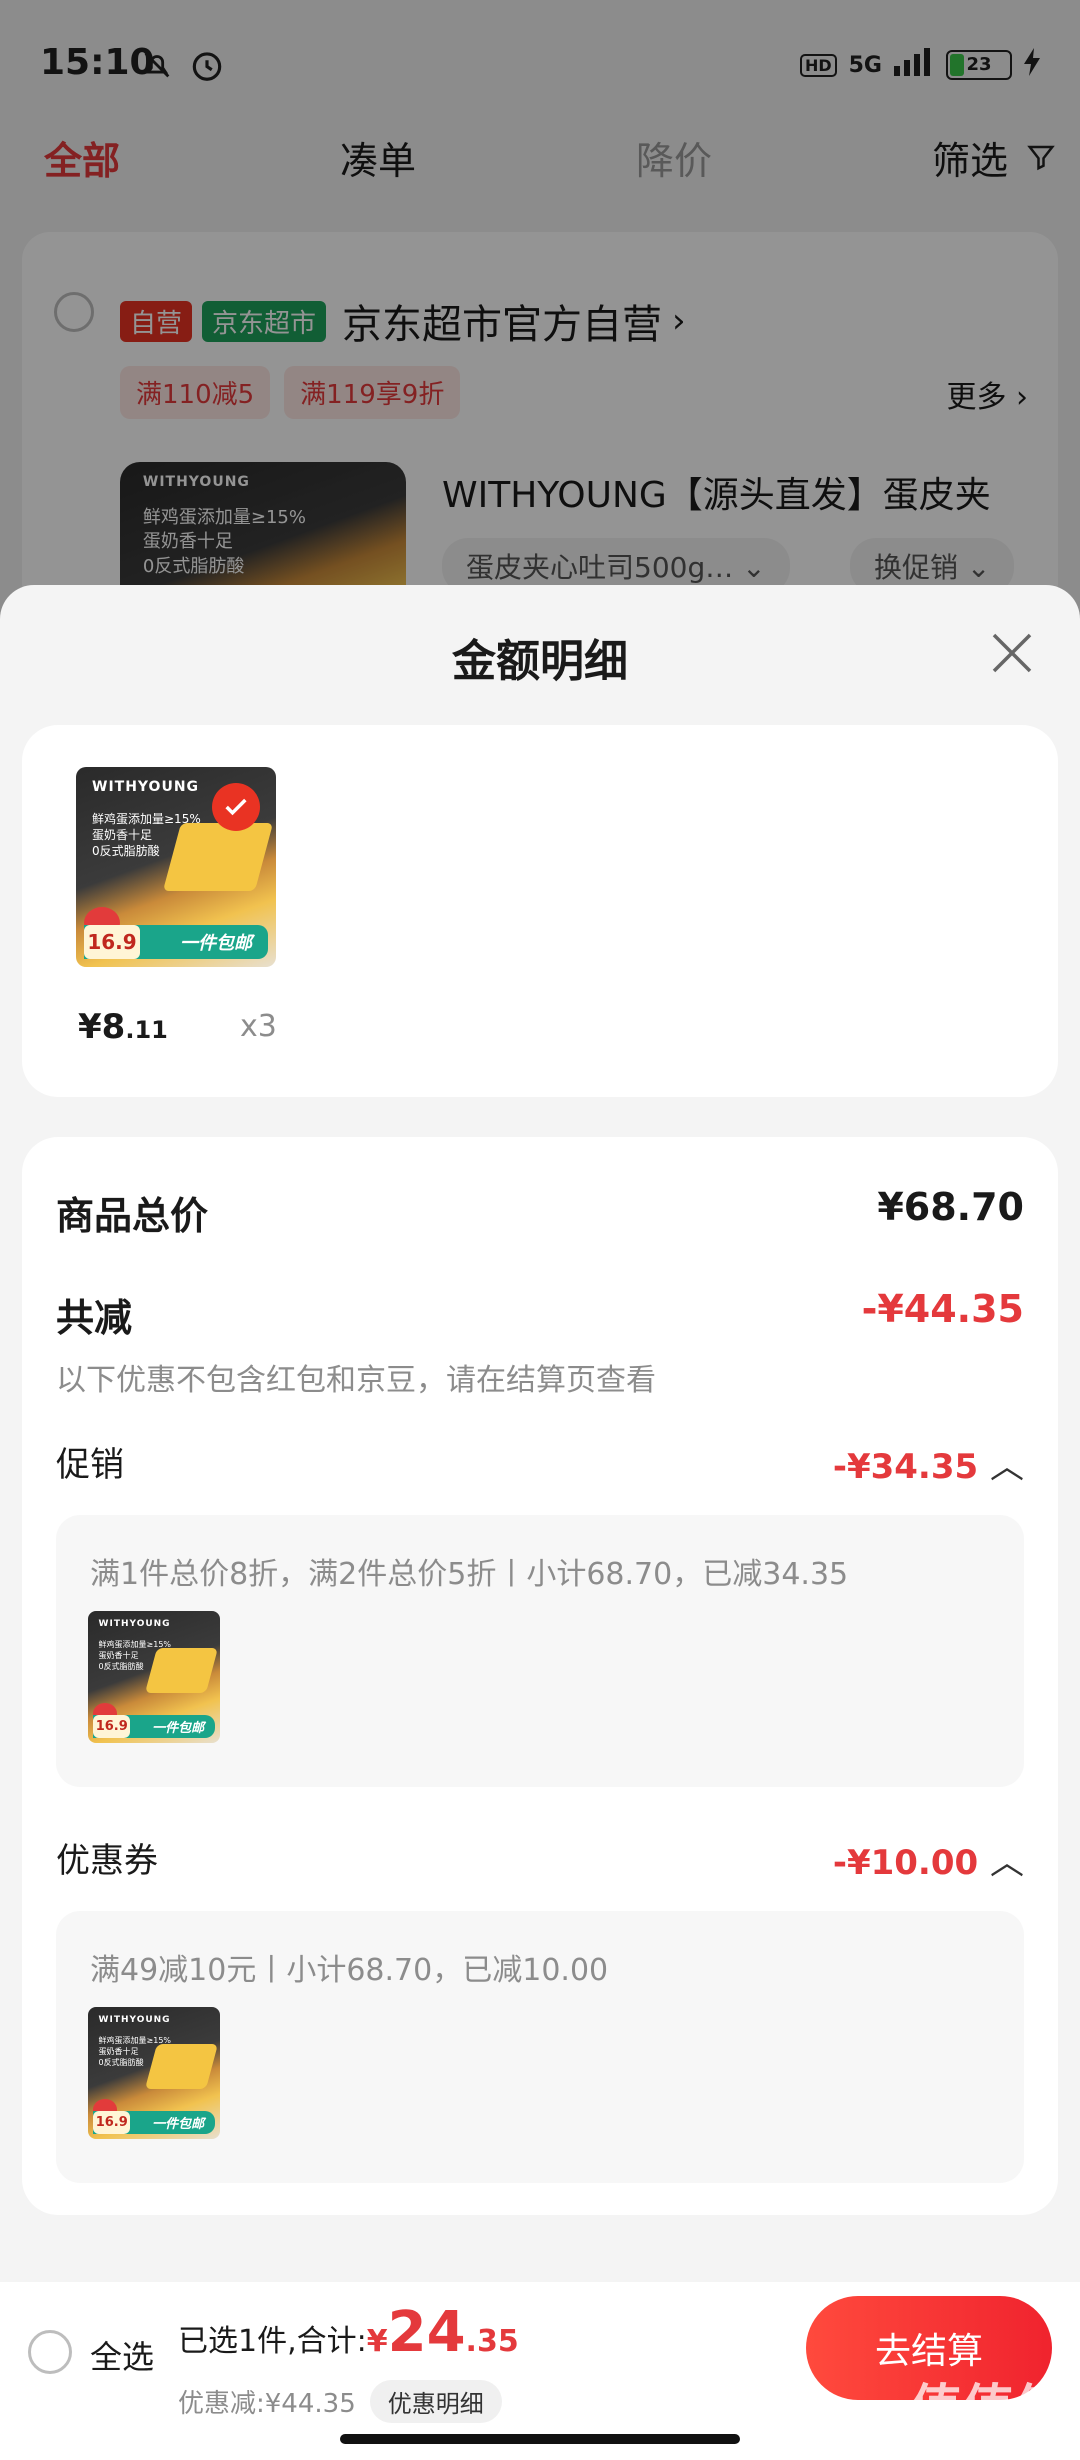  Describe the element at coordinates (132, 1216) in the screenshot. I see `total-label: 商品总价` at that location.